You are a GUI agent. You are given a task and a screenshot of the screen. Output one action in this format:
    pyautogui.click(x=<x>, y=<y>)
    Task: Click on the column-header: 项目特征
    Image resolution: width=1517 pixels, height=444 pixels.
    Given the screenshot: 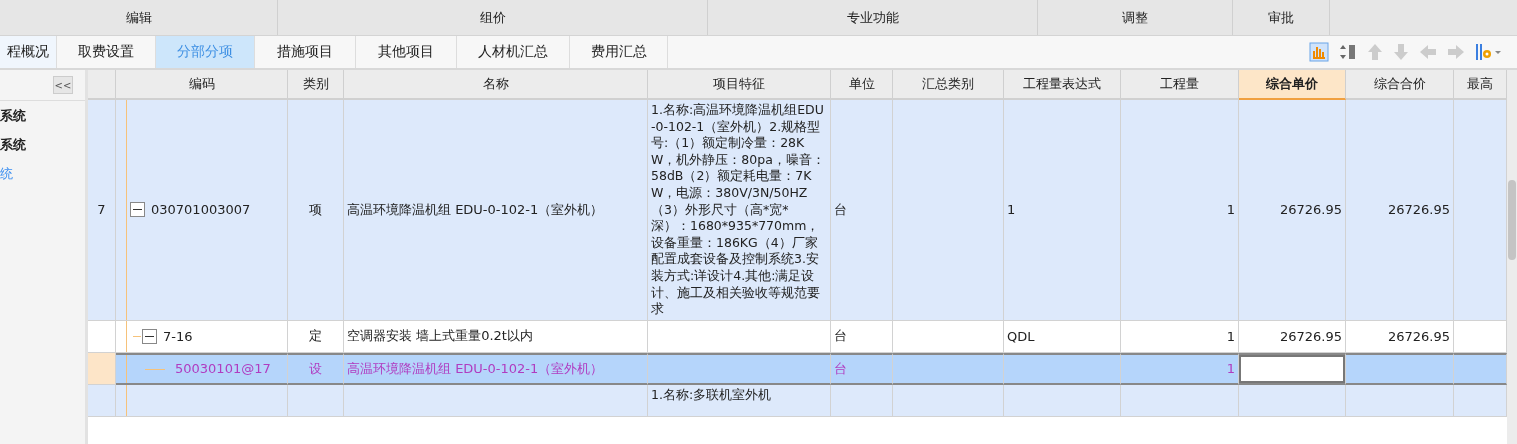 What is the action you would take?
    pyautogui.click(x=739, y=85)
    